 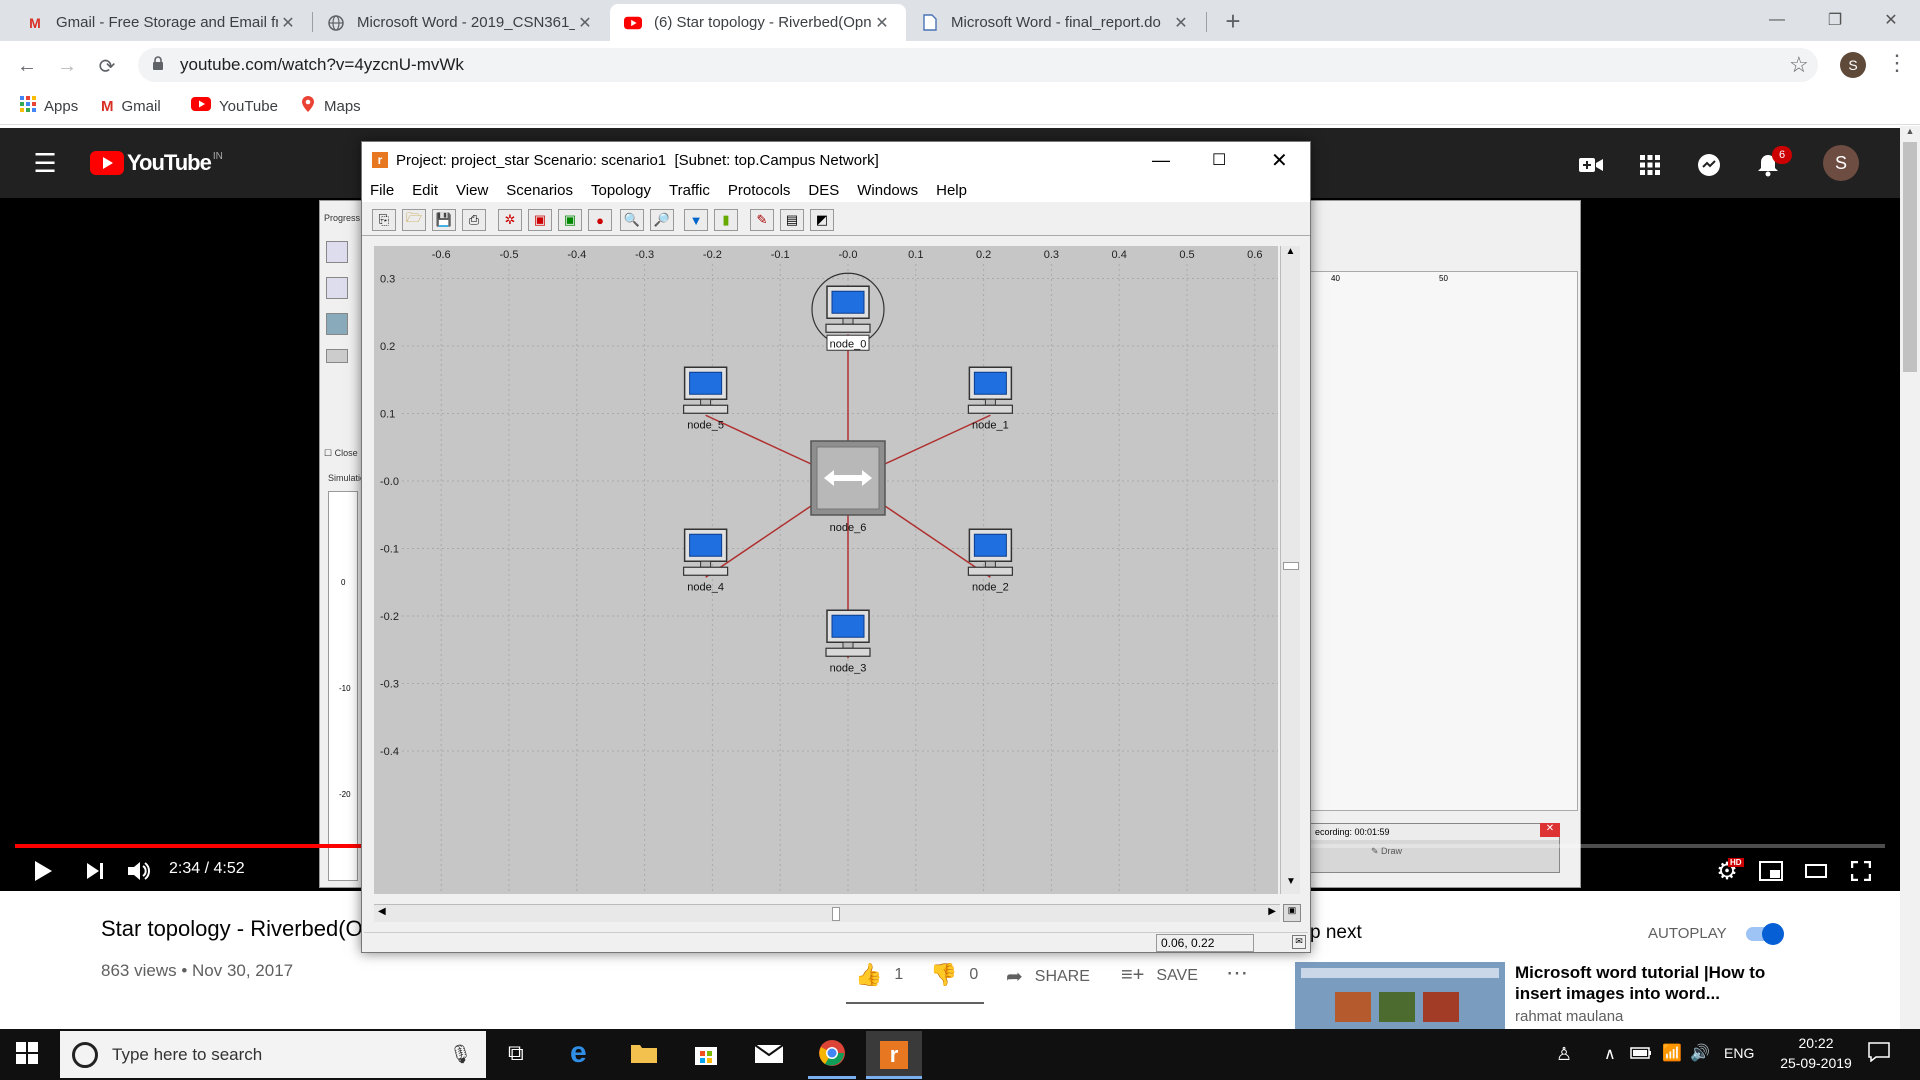 I want to click on autoplay-toggle, so click(x=1765, y=934).